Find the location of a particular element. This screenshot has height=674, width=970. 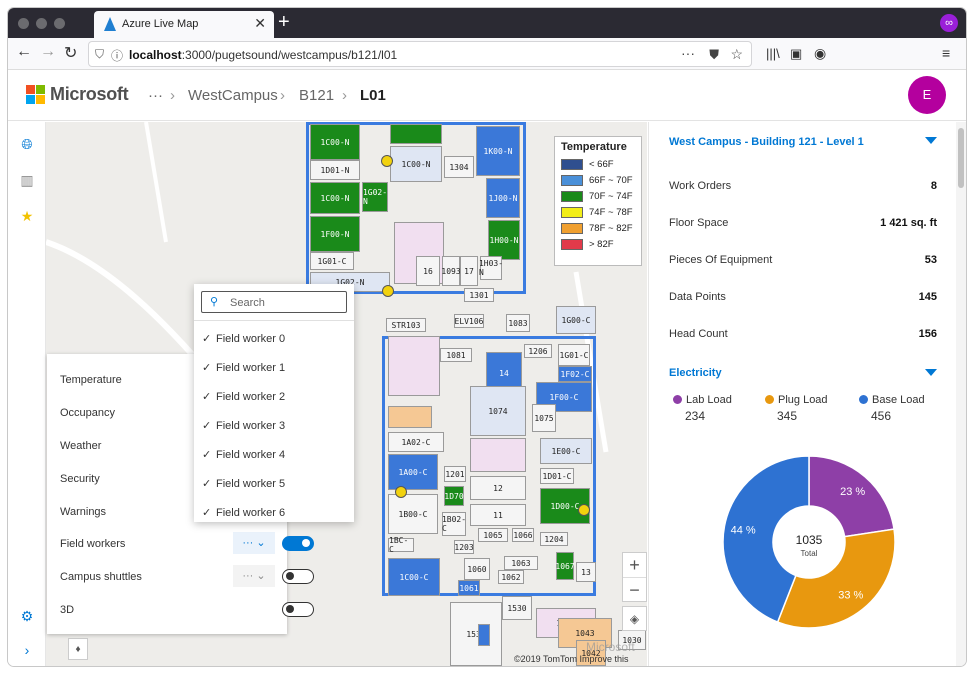

room: 13 is located at coordinates (586, 572).